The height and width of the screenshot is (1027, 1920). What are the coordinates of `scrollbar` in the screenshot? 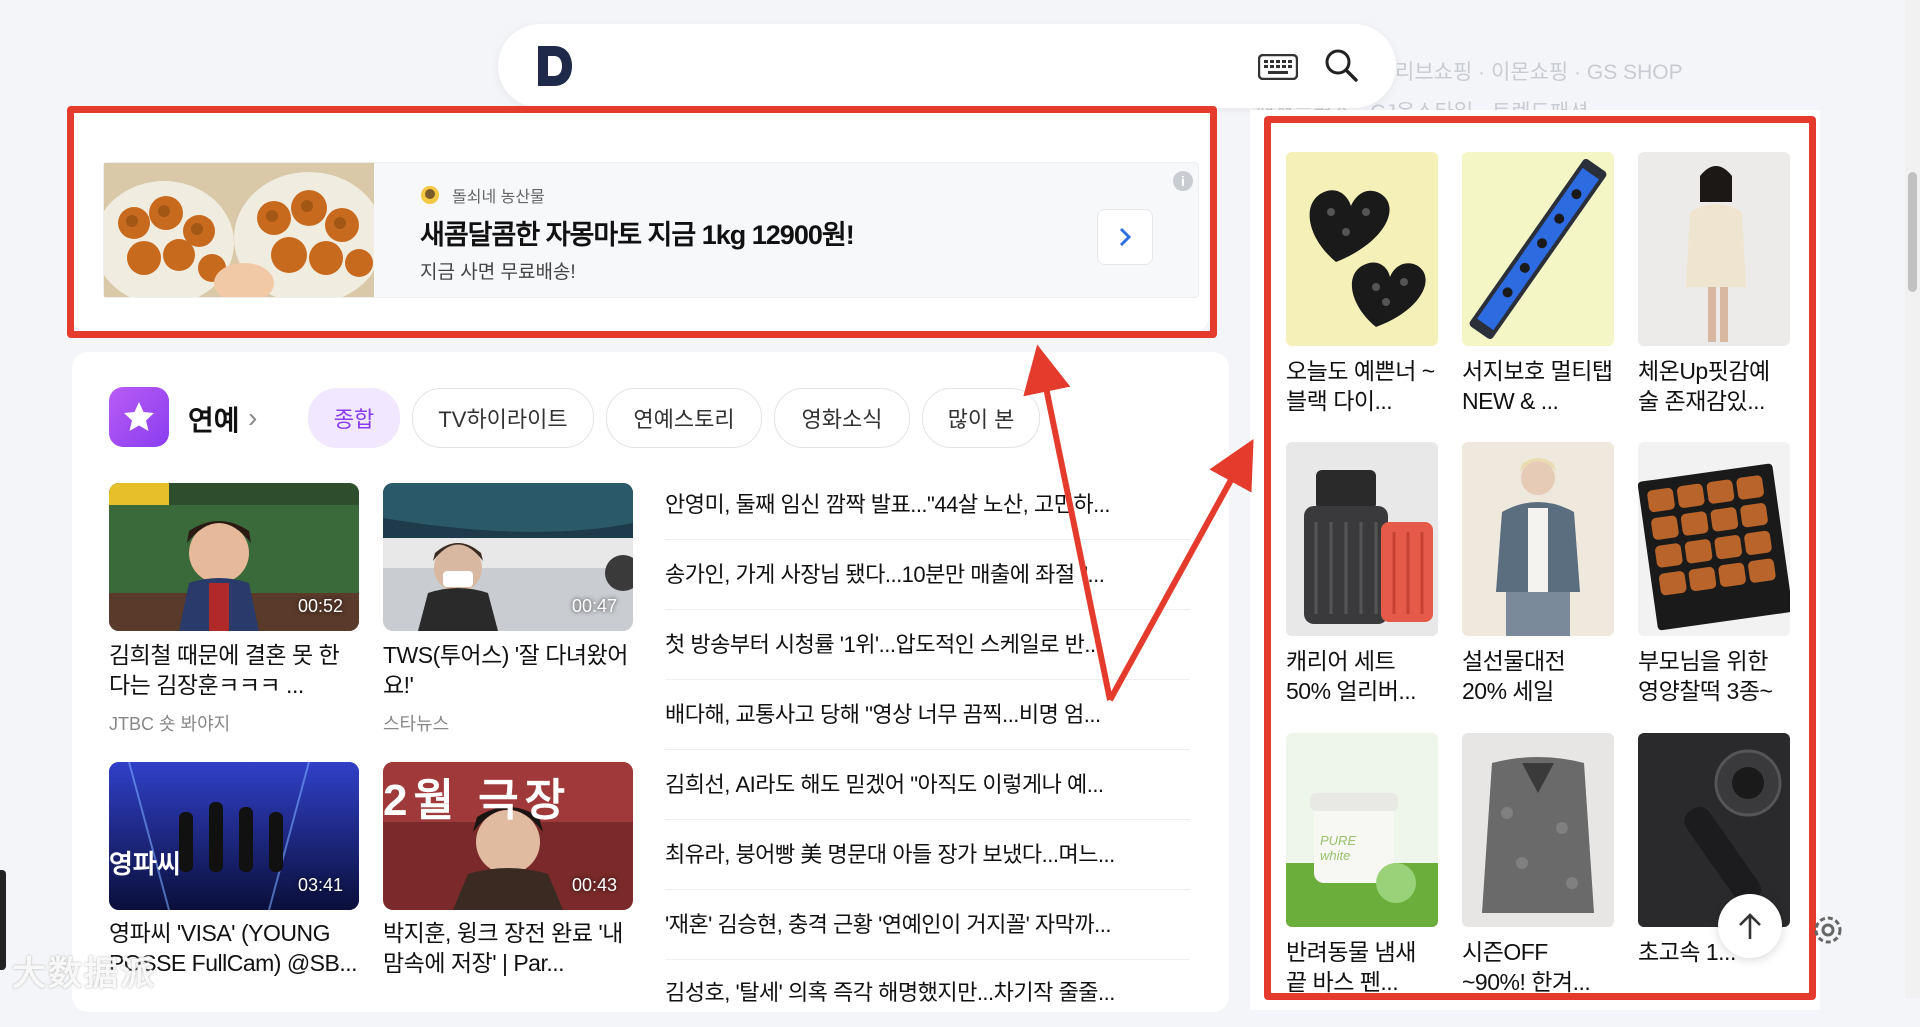 It's located at (1912, 499).